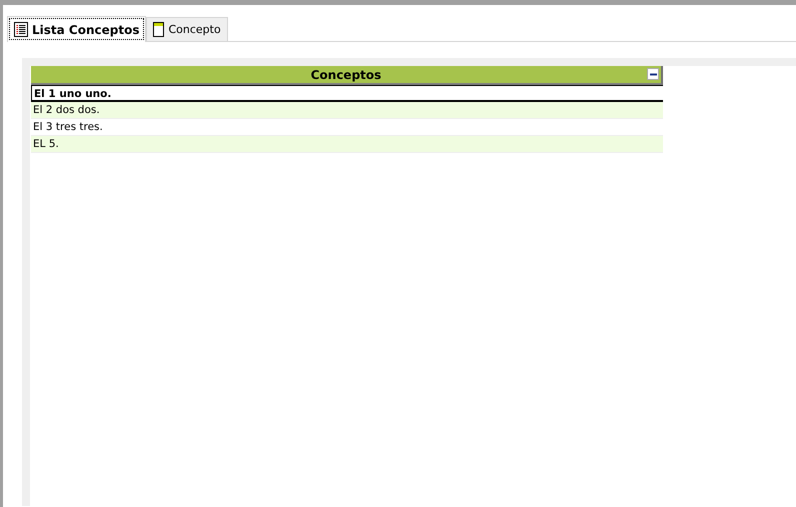 This screenshot has width=796, height=507. I want to click on dash-icon, so click(653, 74).